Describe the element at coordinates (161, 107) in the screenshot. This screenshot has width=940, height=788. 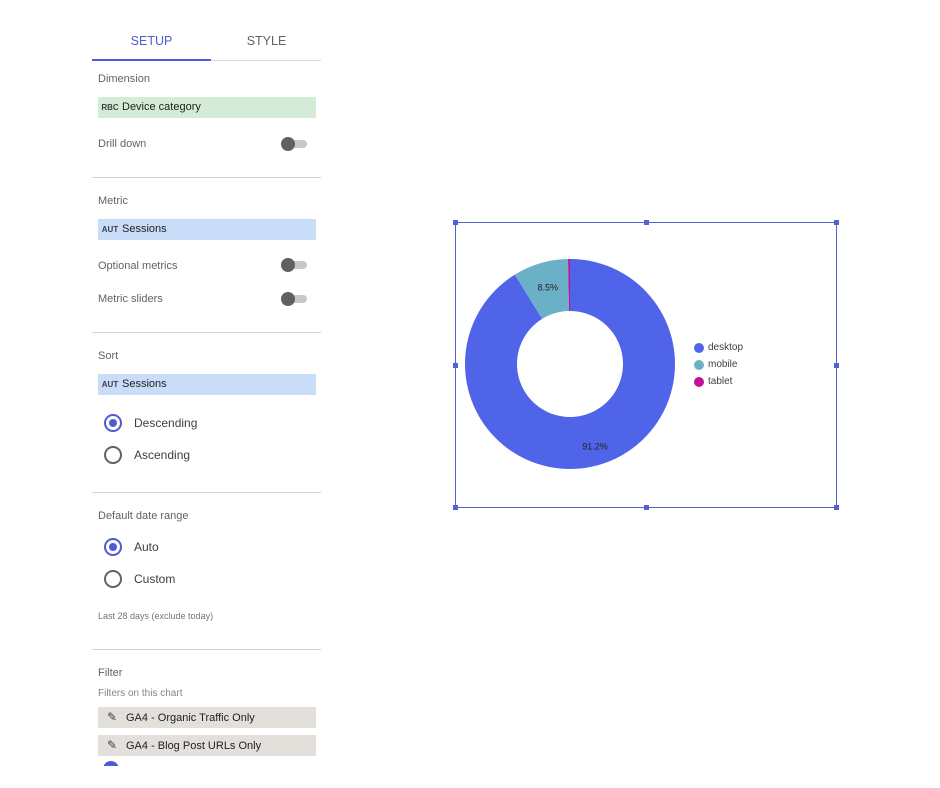
I see `dimension-field-label: Device category` at that location.